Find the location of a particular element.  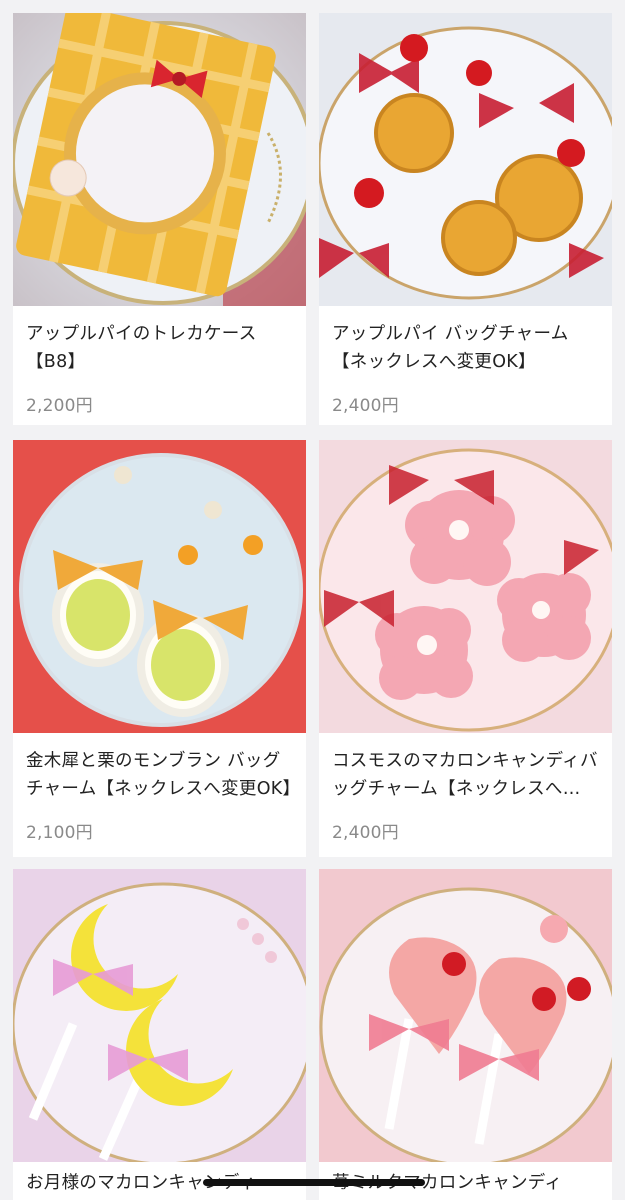

product-title: 金木犀と栗のモンブラン バッグチャーム【ネックレスへ変更OK】 is located at coordinates (161, 775).